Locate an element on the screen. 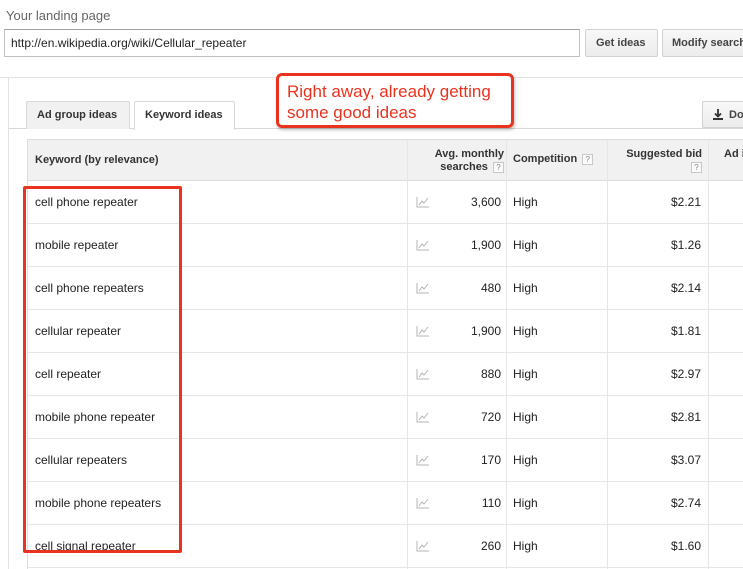 This screenshot has width=743, height=569. header-avg-line2: searches is located at coordinates (464, 167).